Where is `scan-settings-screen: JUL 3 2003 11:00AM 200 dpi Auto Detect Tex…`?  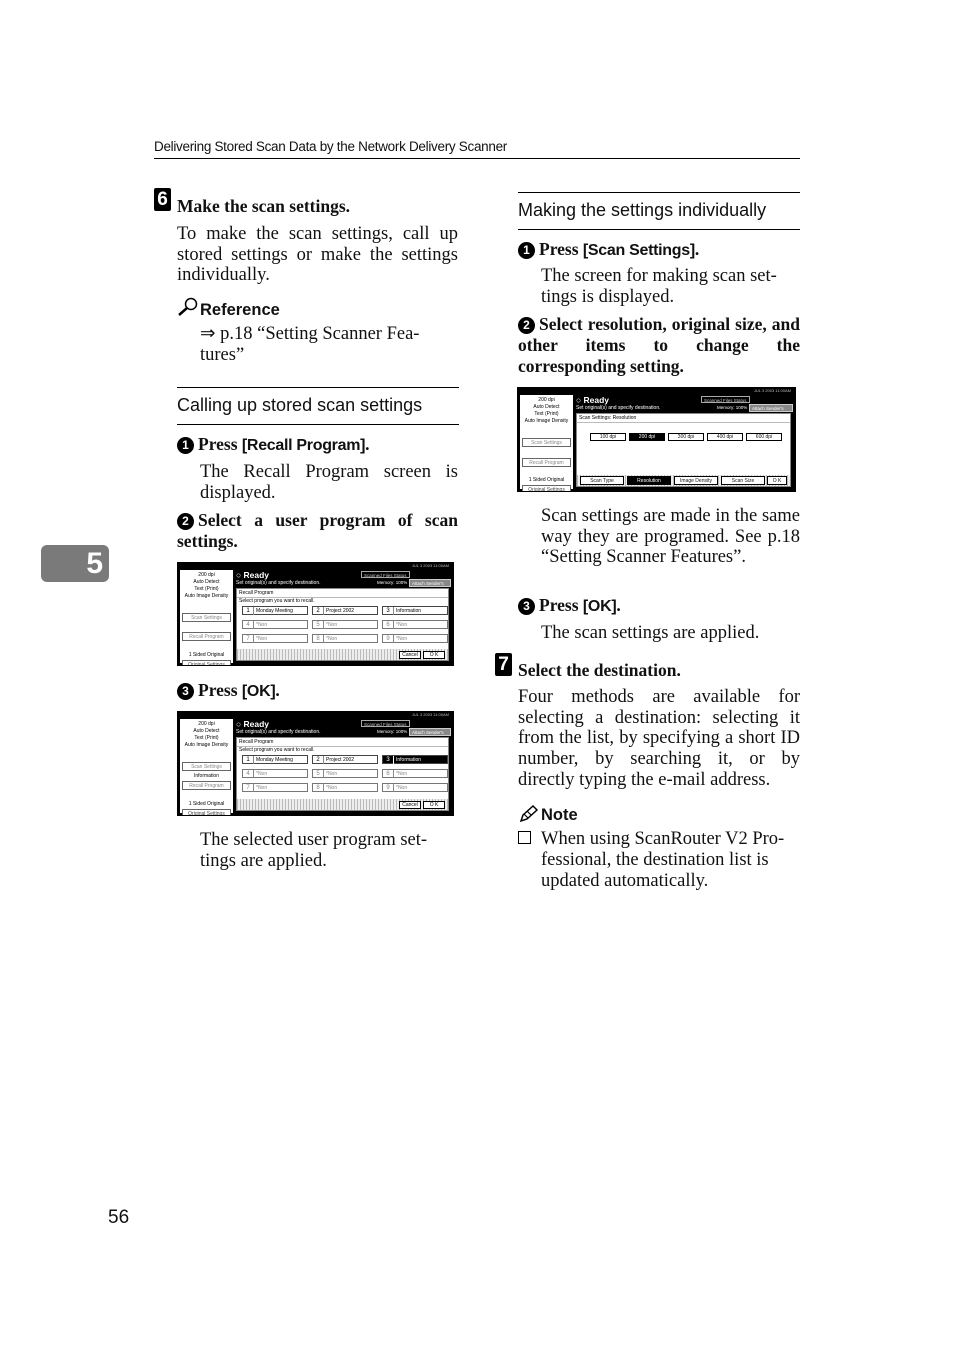
scan-settings-screen: JUL 3 2003 11:00AM 200 dpi Auto Detect Tex… is located at coordinates (656, 439).